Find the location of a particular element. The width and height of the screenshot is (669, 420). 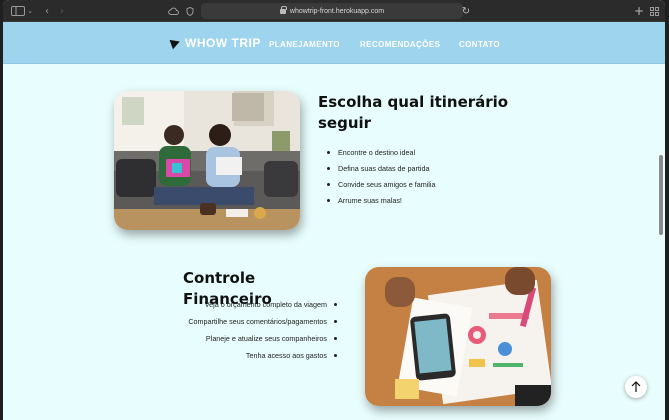

new-tab-icon: + is located at coordinates (639, 11).